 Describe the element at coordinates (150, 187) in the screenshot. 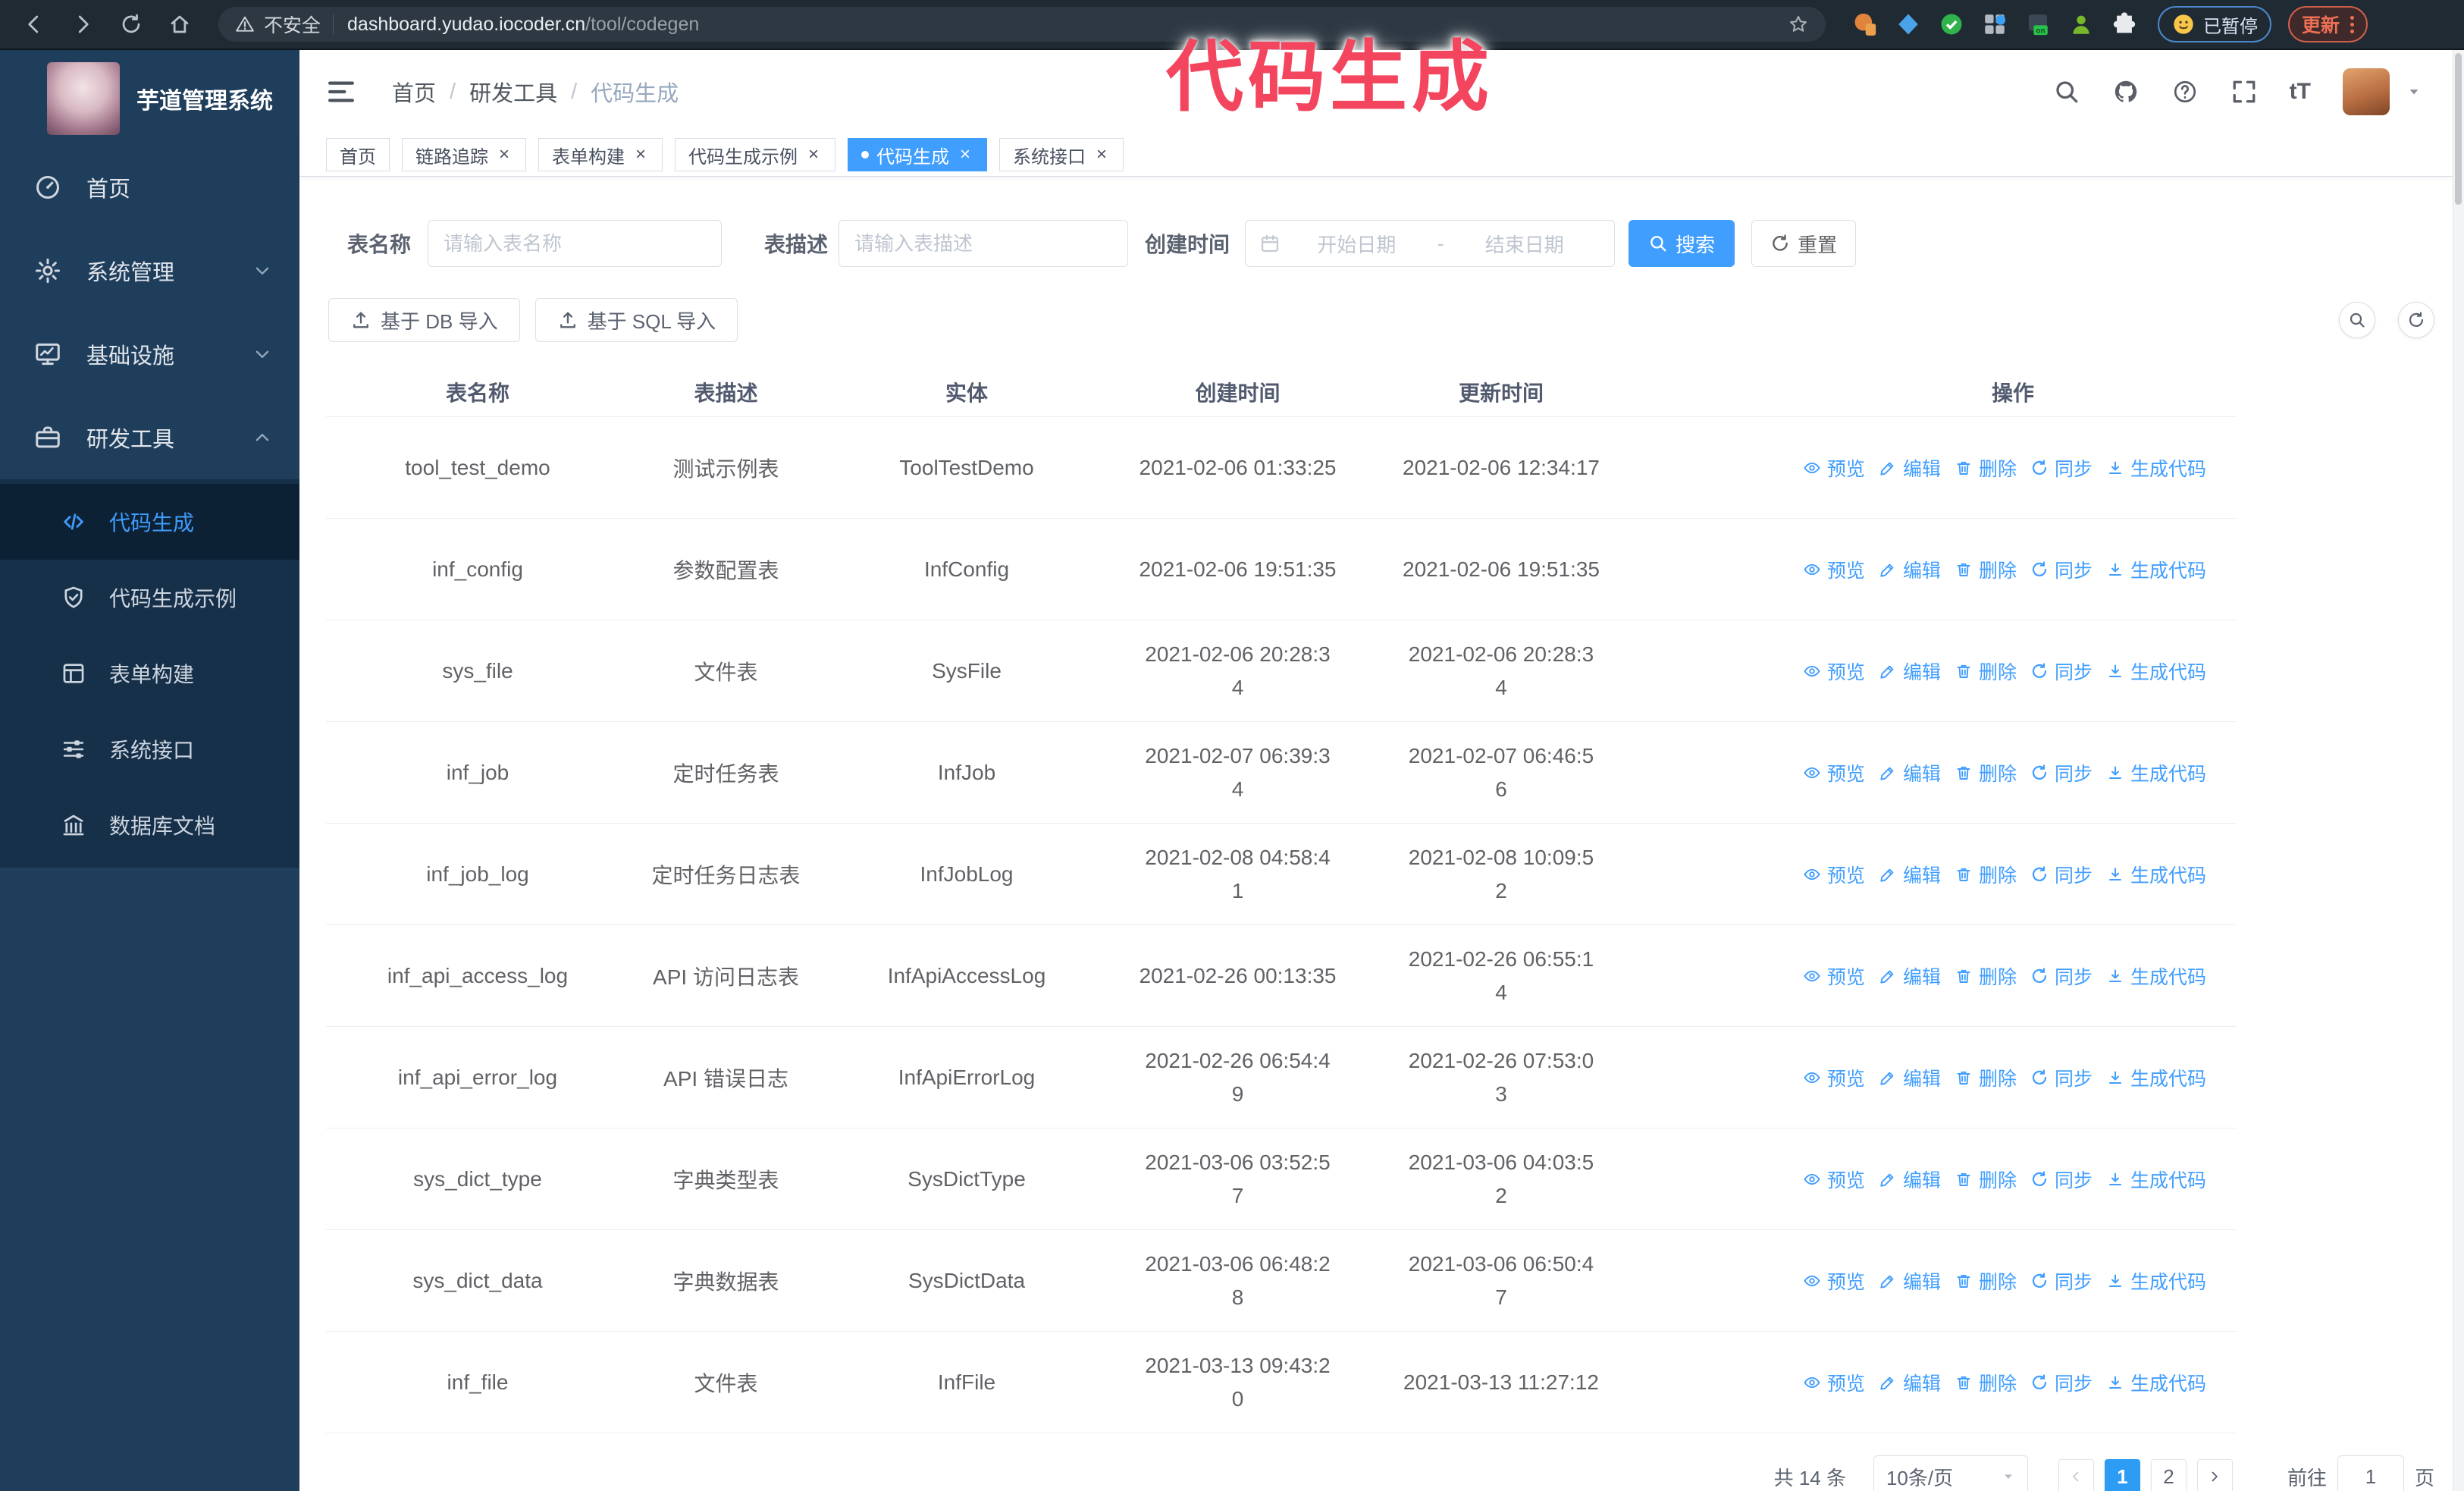

I see `sidebar-item-dashboard: 首页` at that location.